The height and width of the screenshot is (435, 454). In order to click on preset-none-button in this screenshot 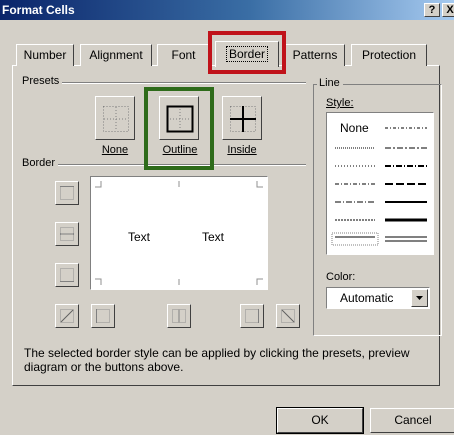, I will do `click(115, 118)`.